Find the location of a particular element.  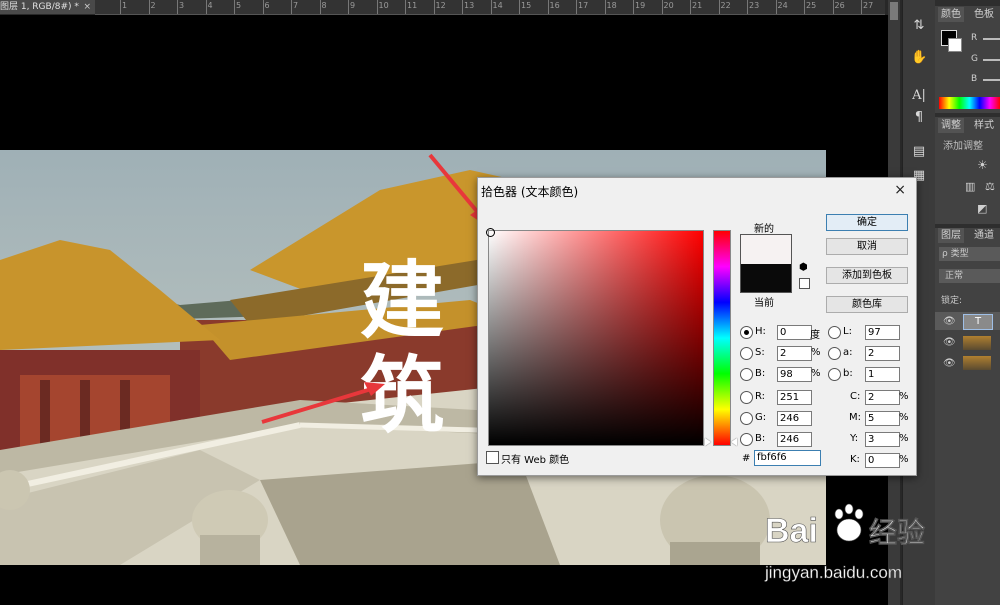

properties-icon: ▤ is located at coordinates (919, 152).